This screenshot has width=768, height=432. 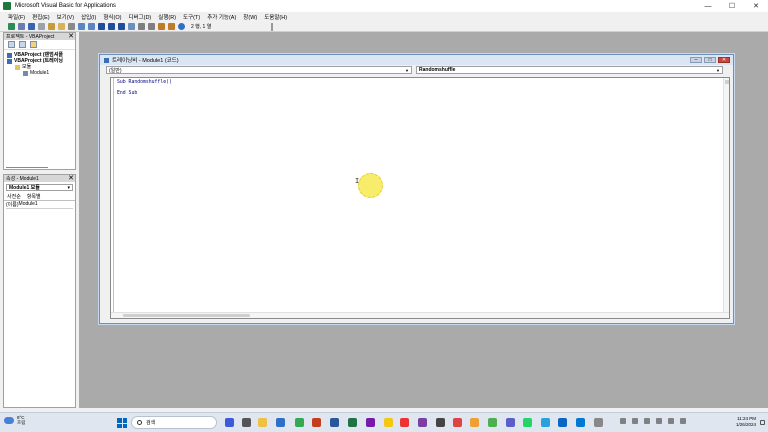 I want to click on cursor-position: 2 행, 1 열, so click(x=201, y=27).